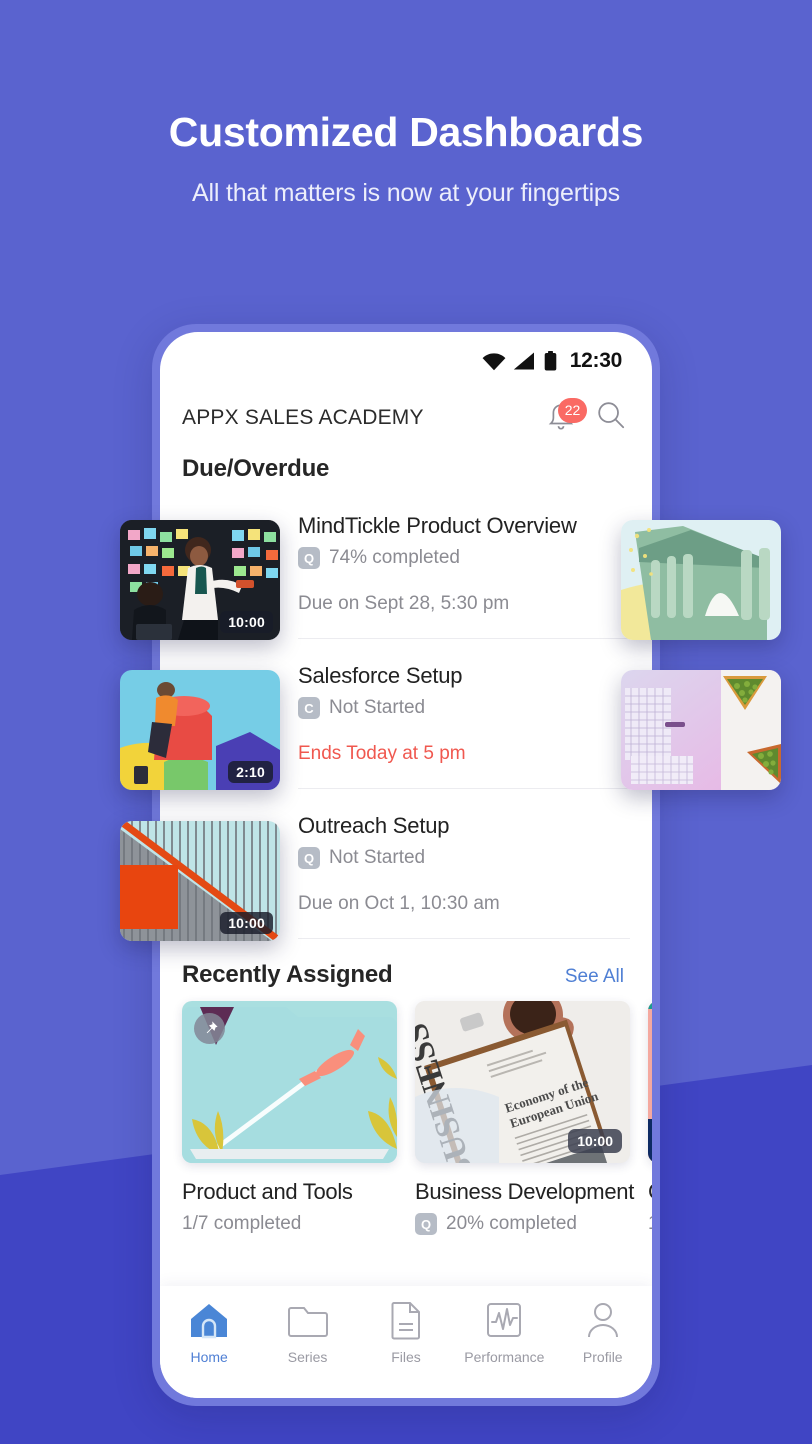 The width and height of the screenshot is (812, 1444). Describe the element at coordinates (380, 675) in the screenshot. I see `due-item-name: Salesforce Setup` at that location.